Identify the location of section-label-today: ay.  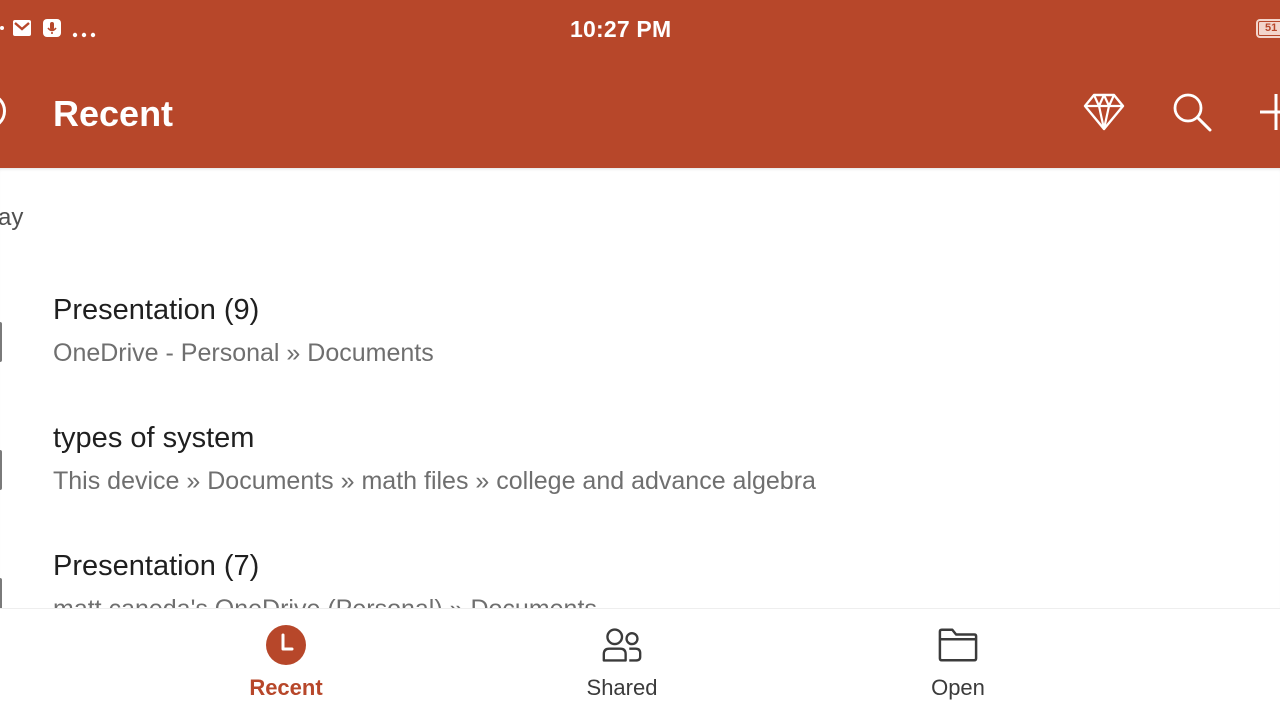
(12, 217).